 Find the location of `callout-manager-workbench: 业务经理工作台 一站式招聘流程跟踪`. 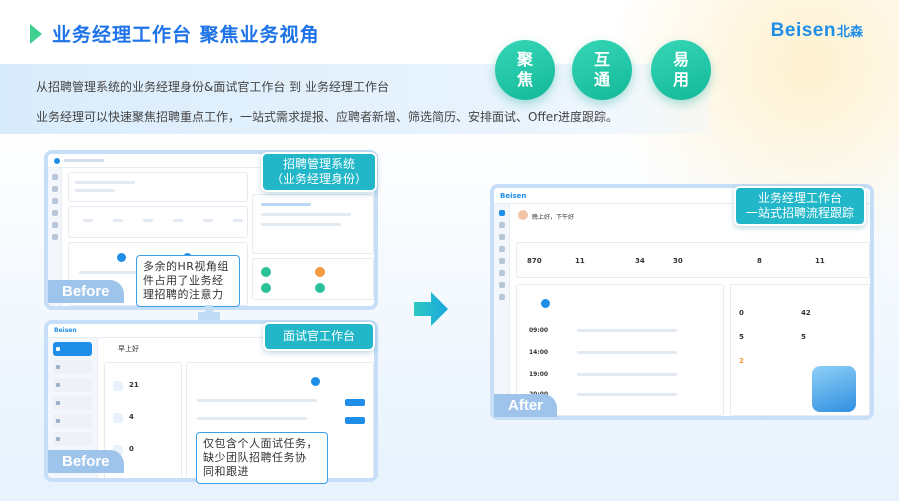

callout-manager-workbench: 业务经理工作台 一站式招聘流程跟踪 is located at coordinates (800, 206).